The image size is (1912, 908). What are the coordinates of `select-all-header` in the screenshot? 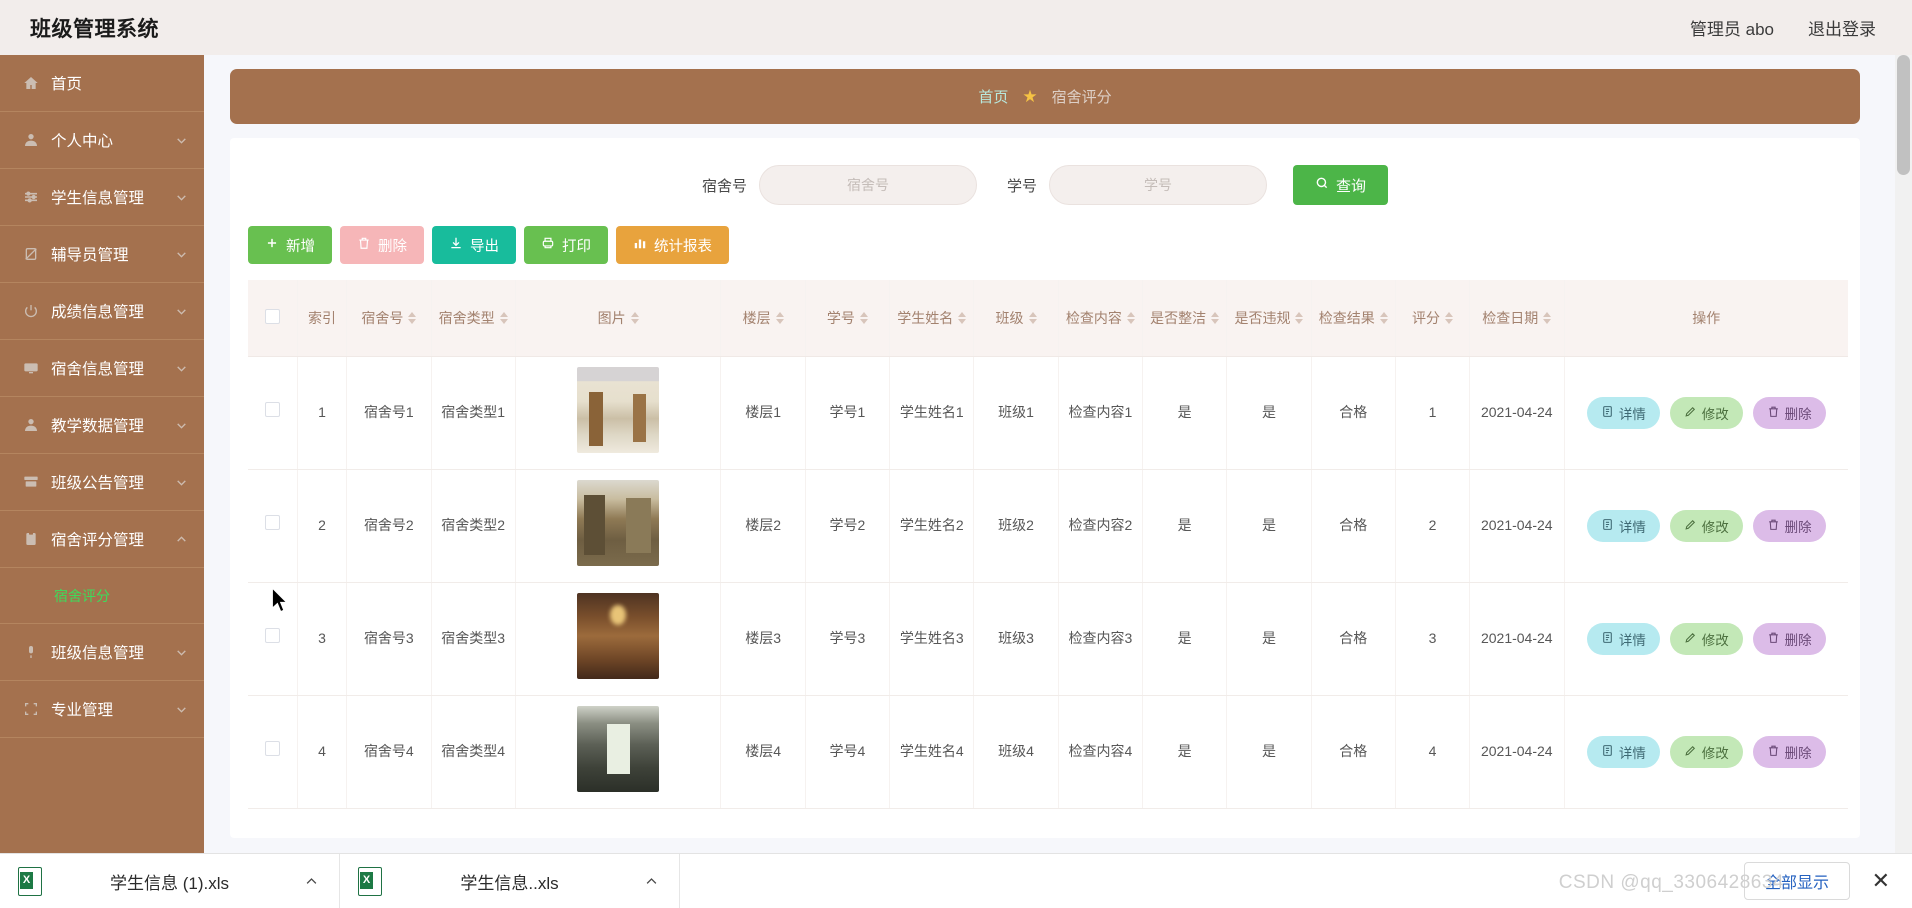 It's located at (273, 318).